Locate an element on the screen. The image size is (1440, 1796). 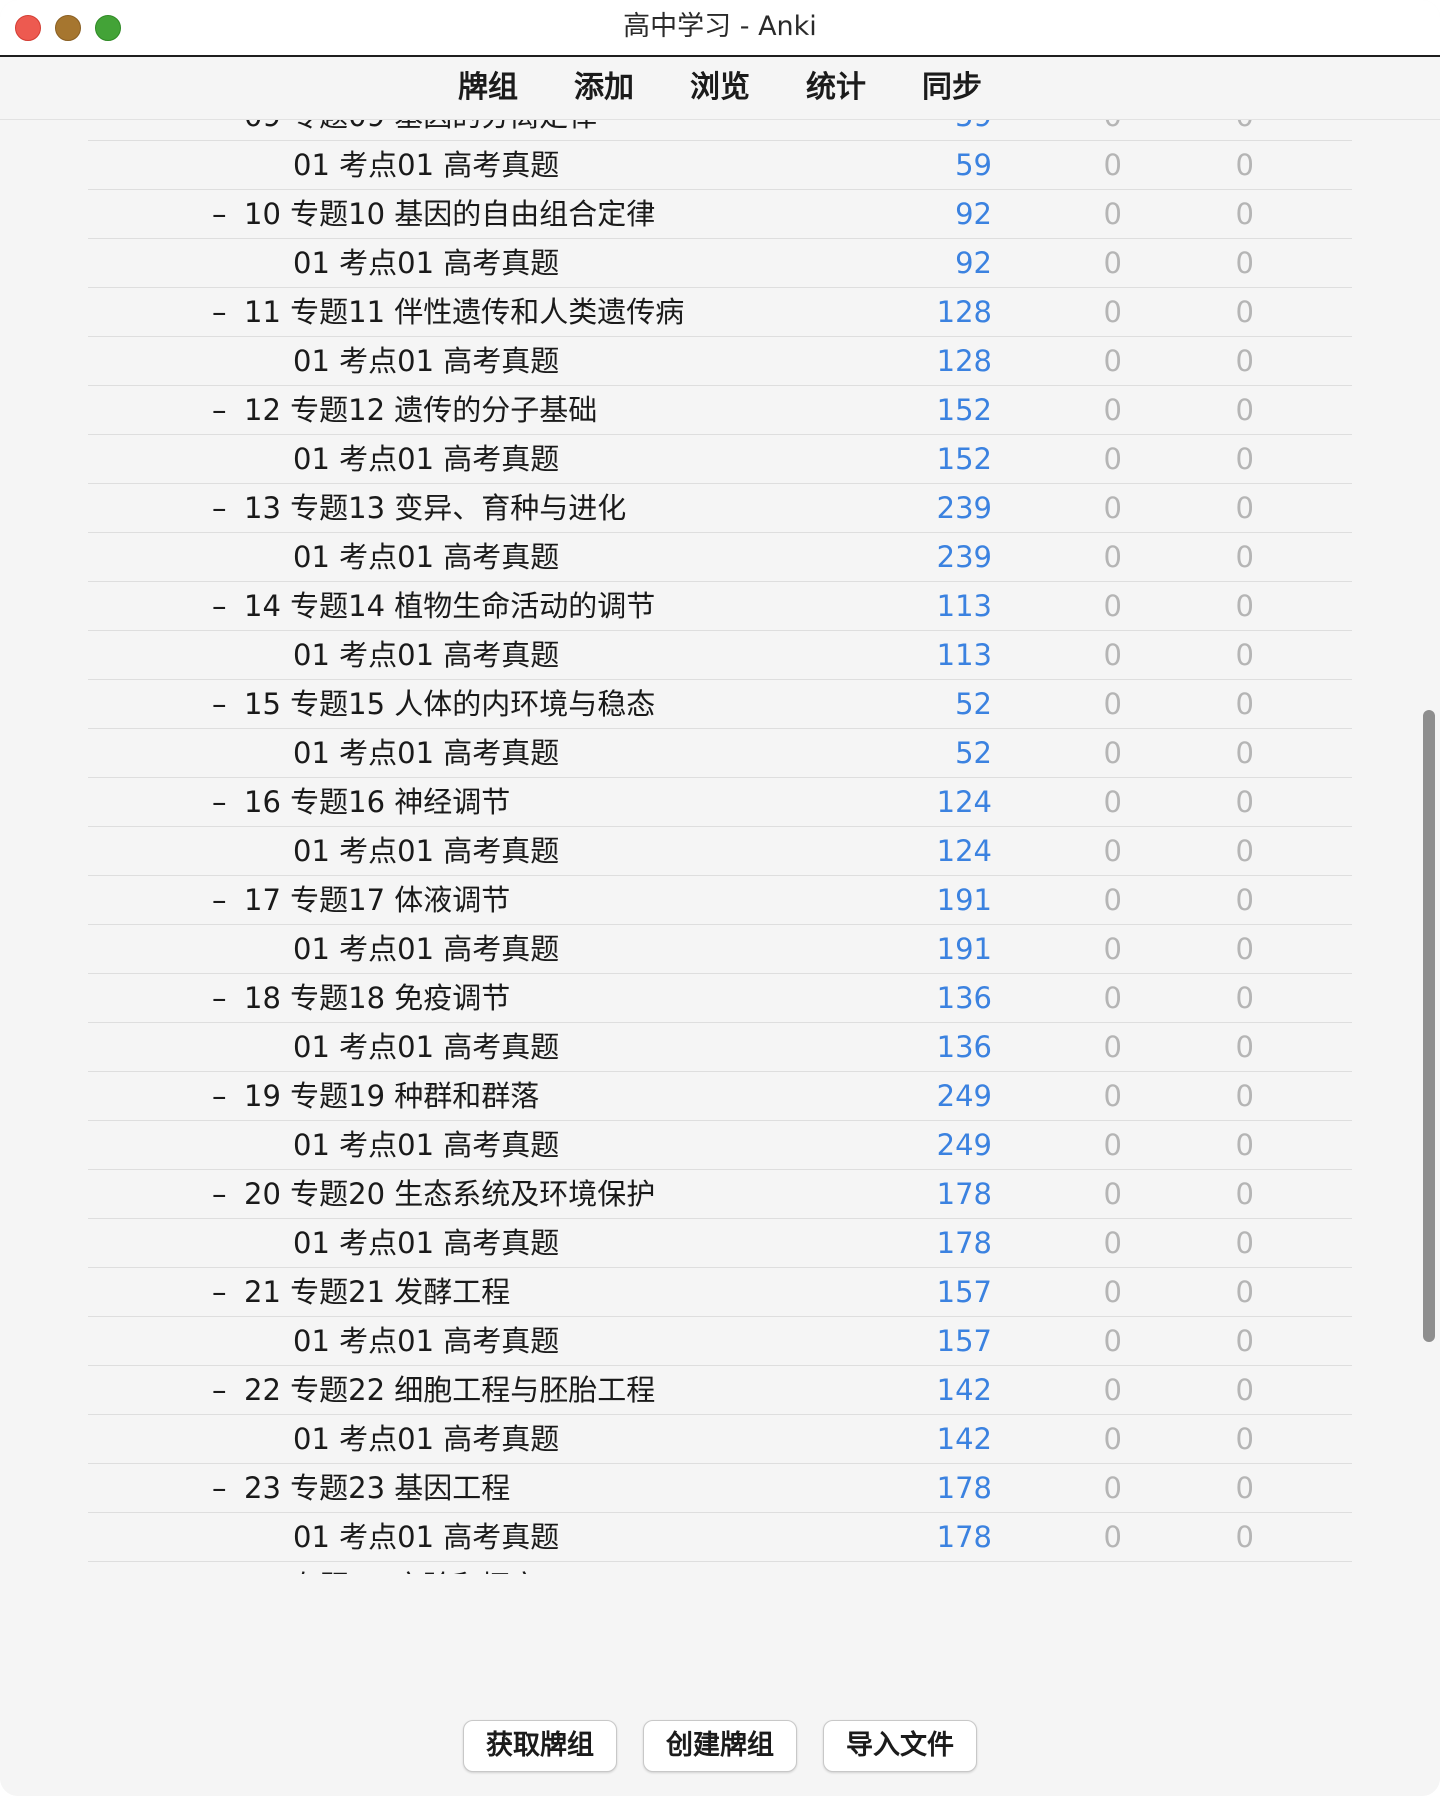
deck-row: –23 专题23 基因工程 178 0 0 is located at coordinates (720, 1488).